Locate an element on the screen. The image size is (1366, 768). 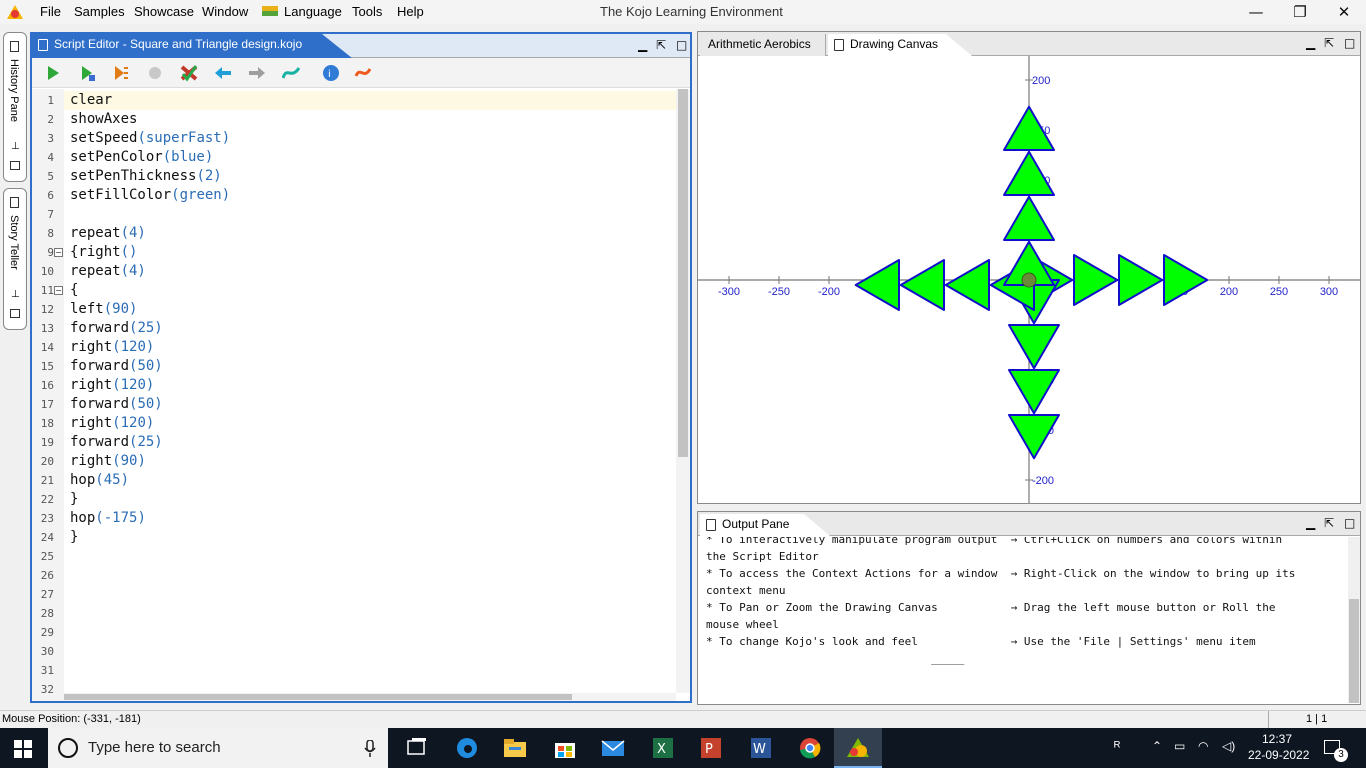
format-icon is located at coordinates (291, 73).